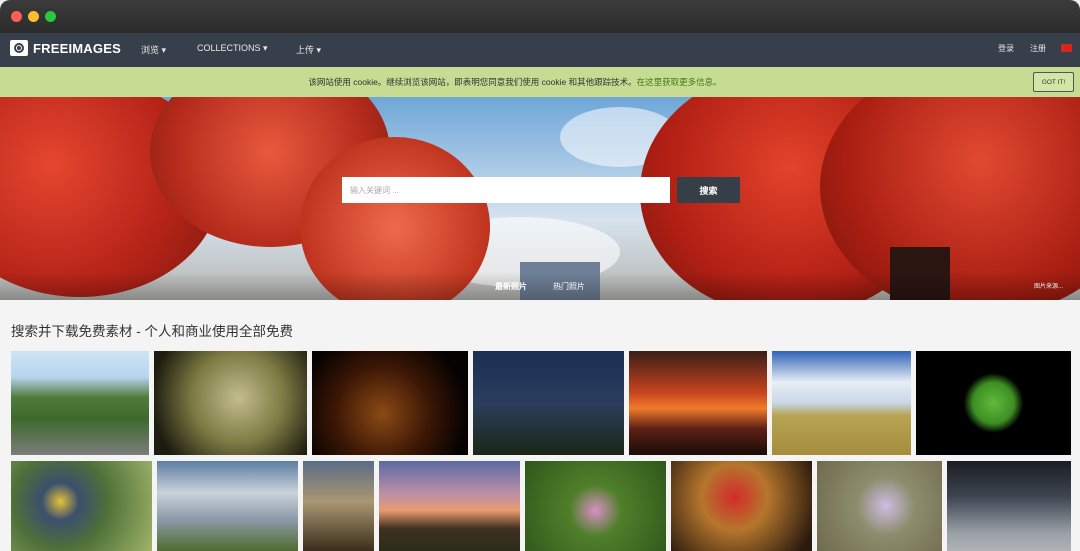 The height and width of the screenshot is (551, 1080). Describe the element at coordinates (153, 49) in the screenshot. I see `nav-browse-menu: 浏览 ▾` at that location.